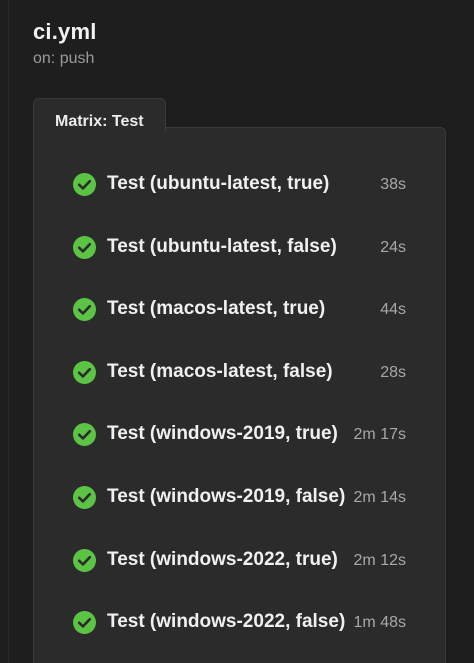 This screenshot has height=663, width=474. I want to click on job-name: Test (macos-latest, false), so click(220, 371).